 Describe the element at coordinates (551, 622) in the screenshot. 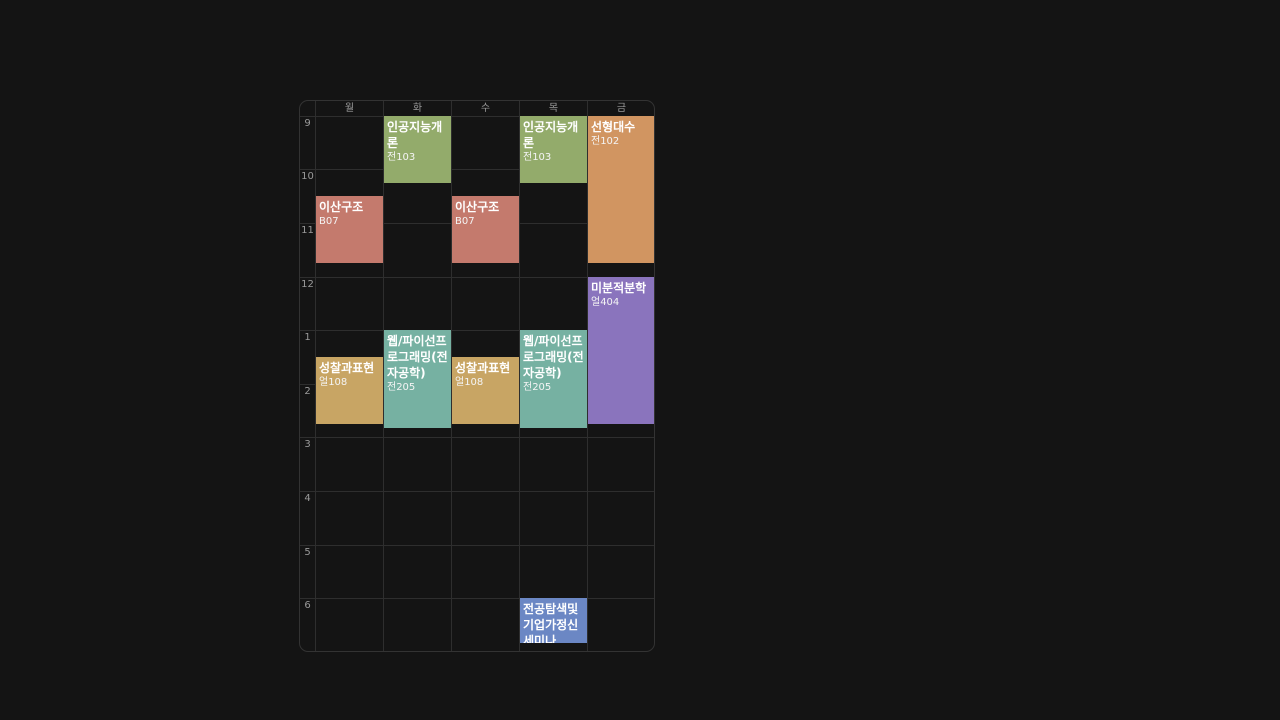

I see `course-name: 전공탐색및기업가정신세미나` at that location.